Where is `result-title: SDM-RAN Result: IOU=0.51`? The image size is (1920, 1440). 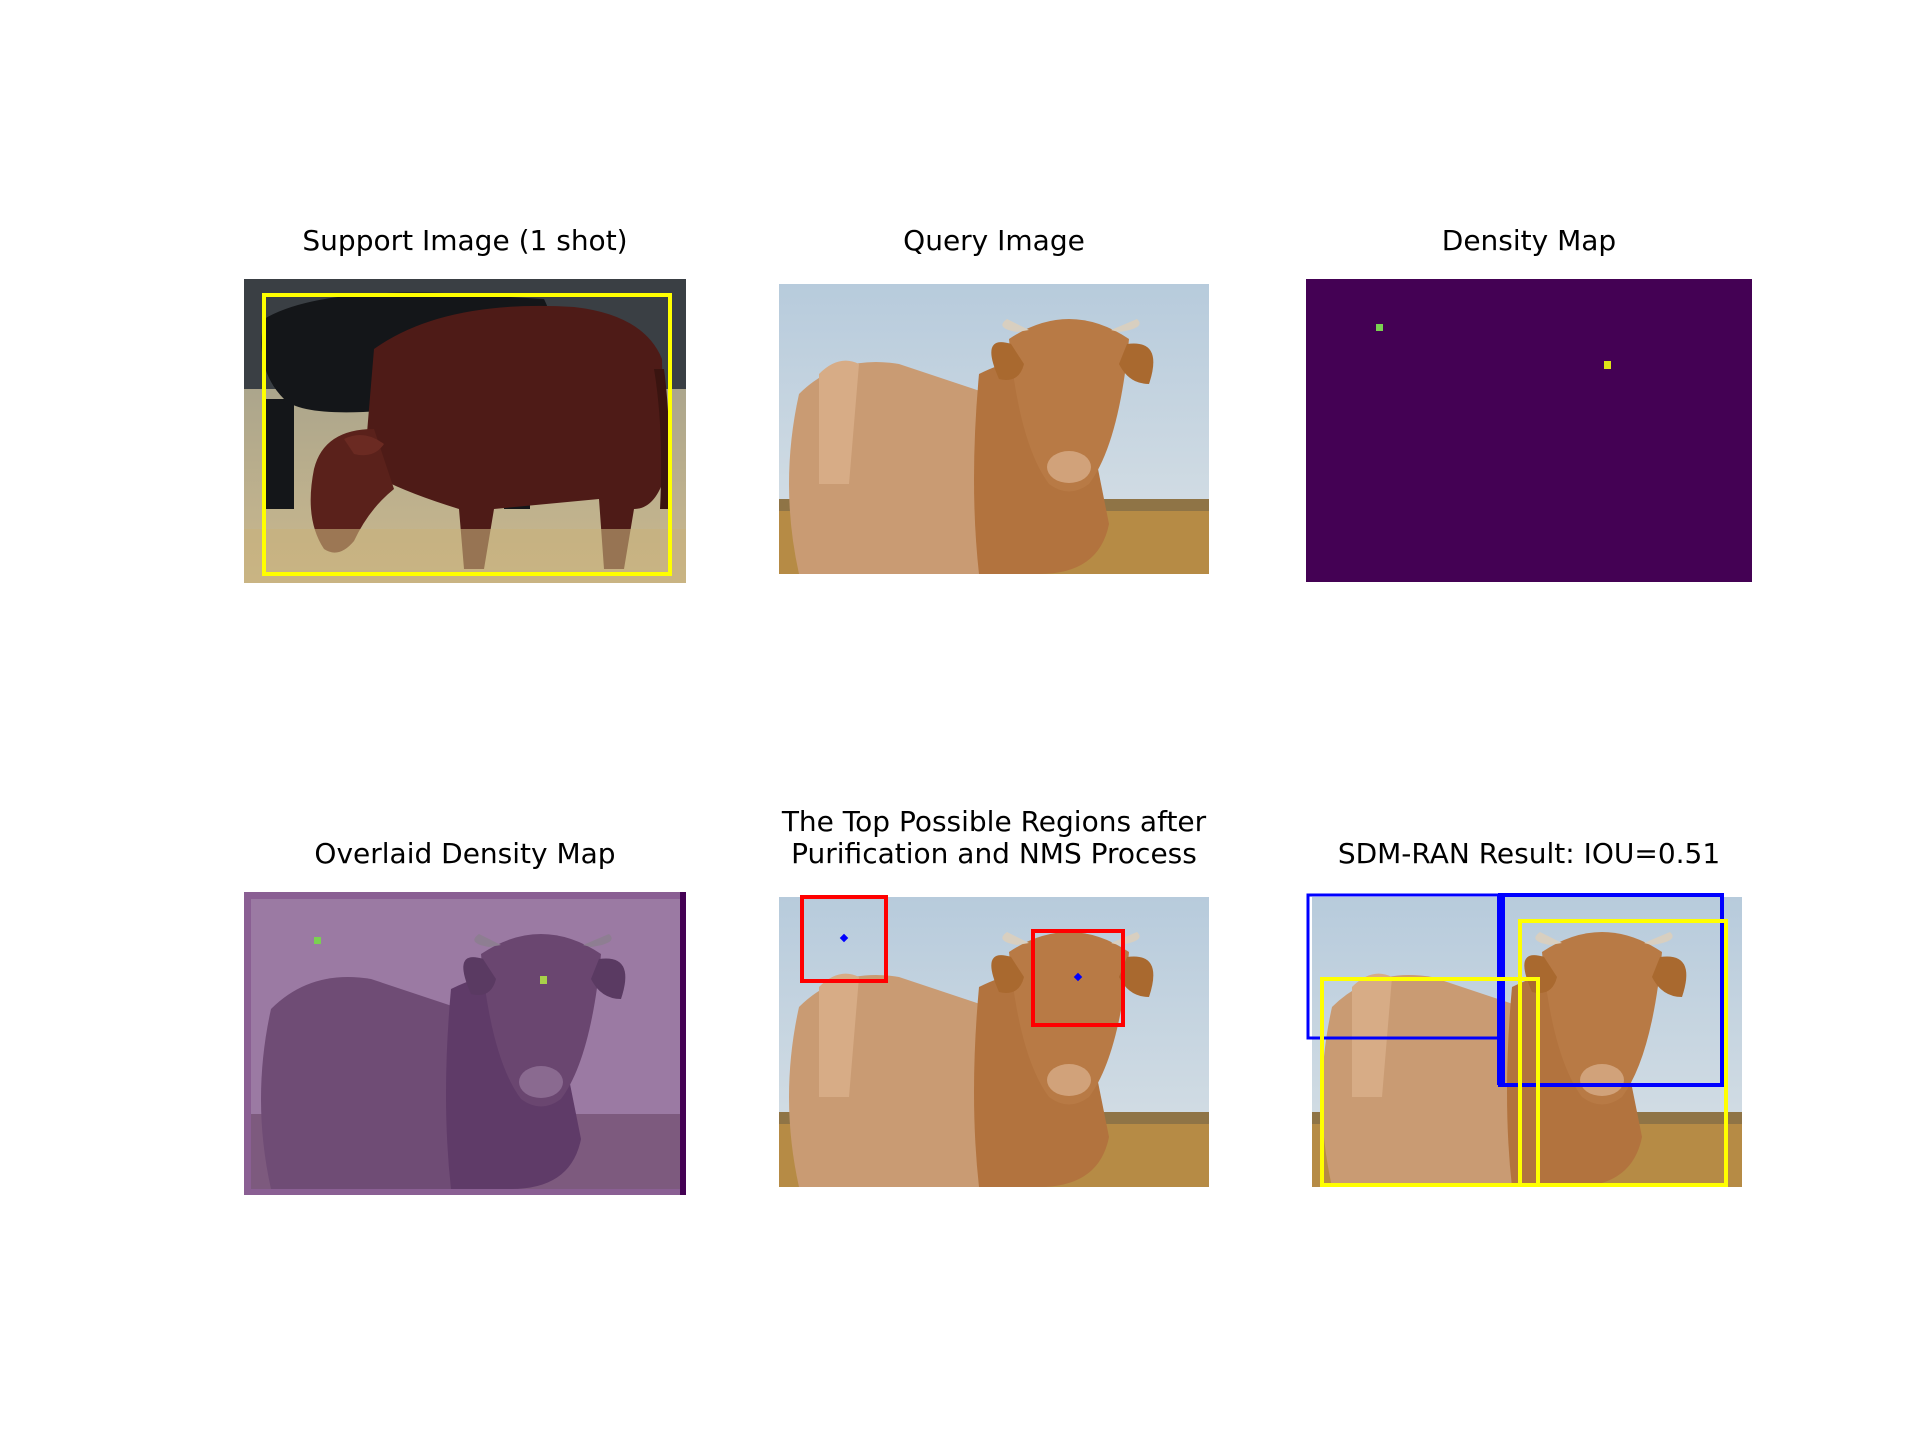
result-title: SDM-RAN Result: IOU=0.51 is located at coordinates (1529, 853).